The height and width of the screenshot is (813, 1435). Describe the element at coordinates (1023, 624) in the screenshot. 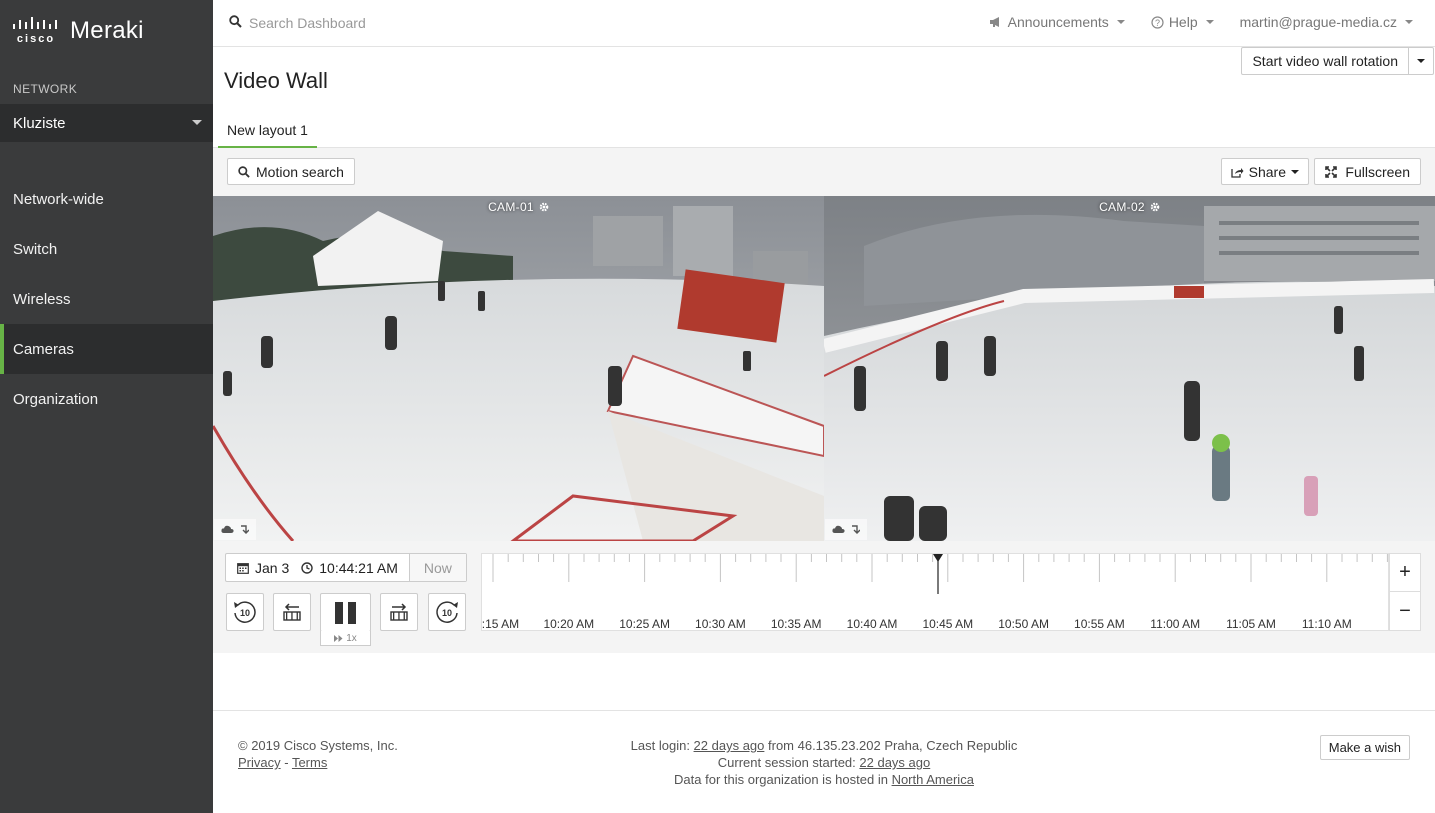

I see `timeline-time-label: 10:50 AM` at that location.